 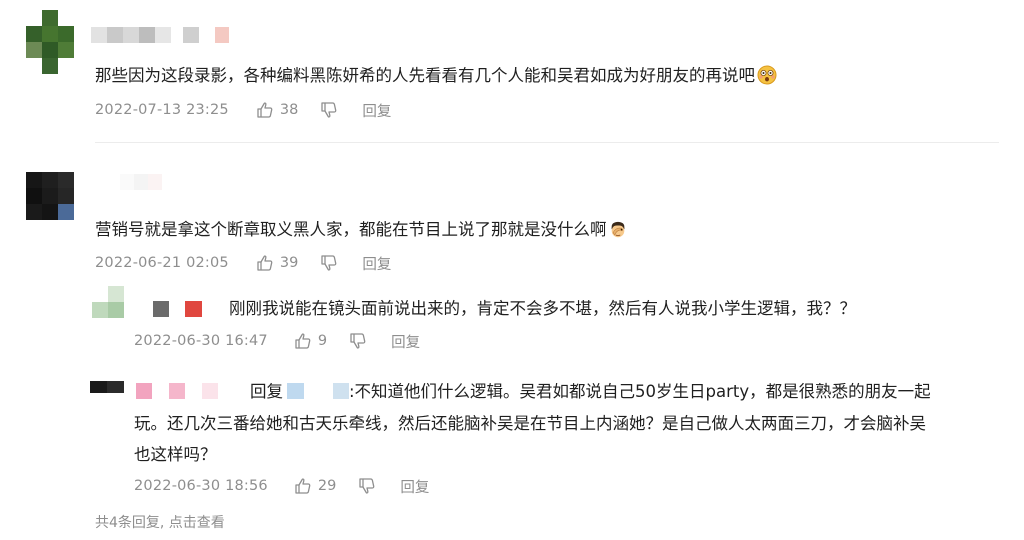 I want to click on comment-date: 2022-06-21 02:05, so click(x=162, y=263).